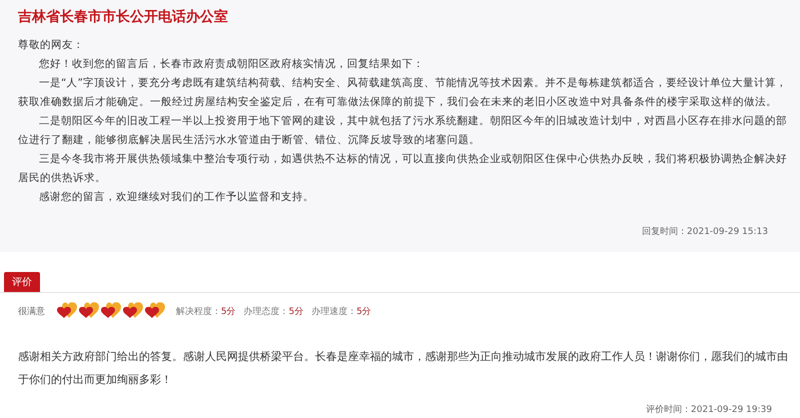  I want to click on reply-time: 回复时间：2021-09-29 15:13, so click(704, 232).